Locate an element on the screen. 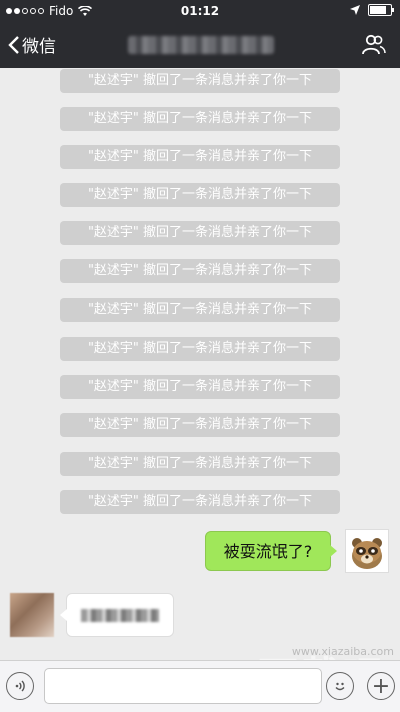 Image resolution: width=400 pixels, height=712 pixels. status-time: 01:12 is located at coordinates (200, 11).